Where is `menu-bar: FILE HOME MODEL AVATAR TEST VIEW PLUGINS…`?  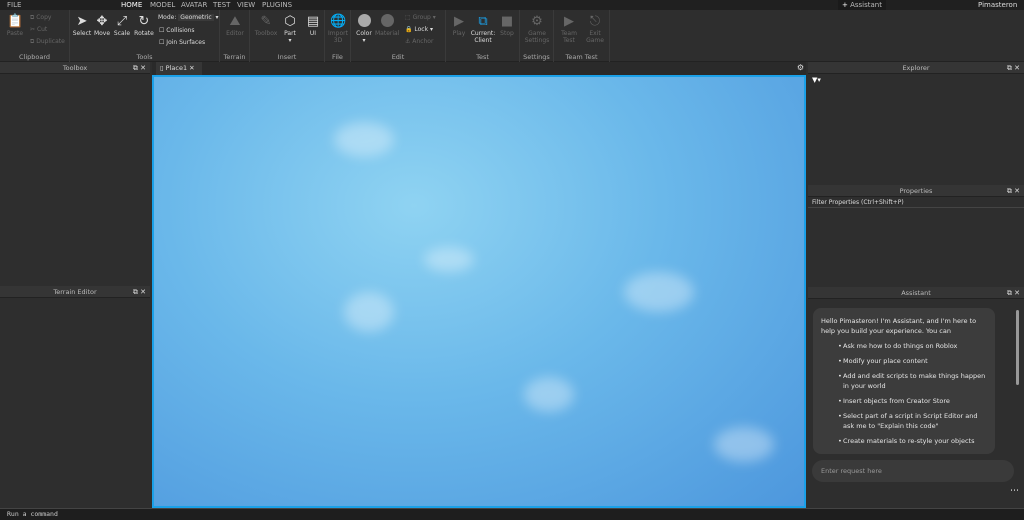
menu-bar: FILE HOME MODEL AVATAR TEST VIEW PLUGINS… is located at coordinates (512, 5).